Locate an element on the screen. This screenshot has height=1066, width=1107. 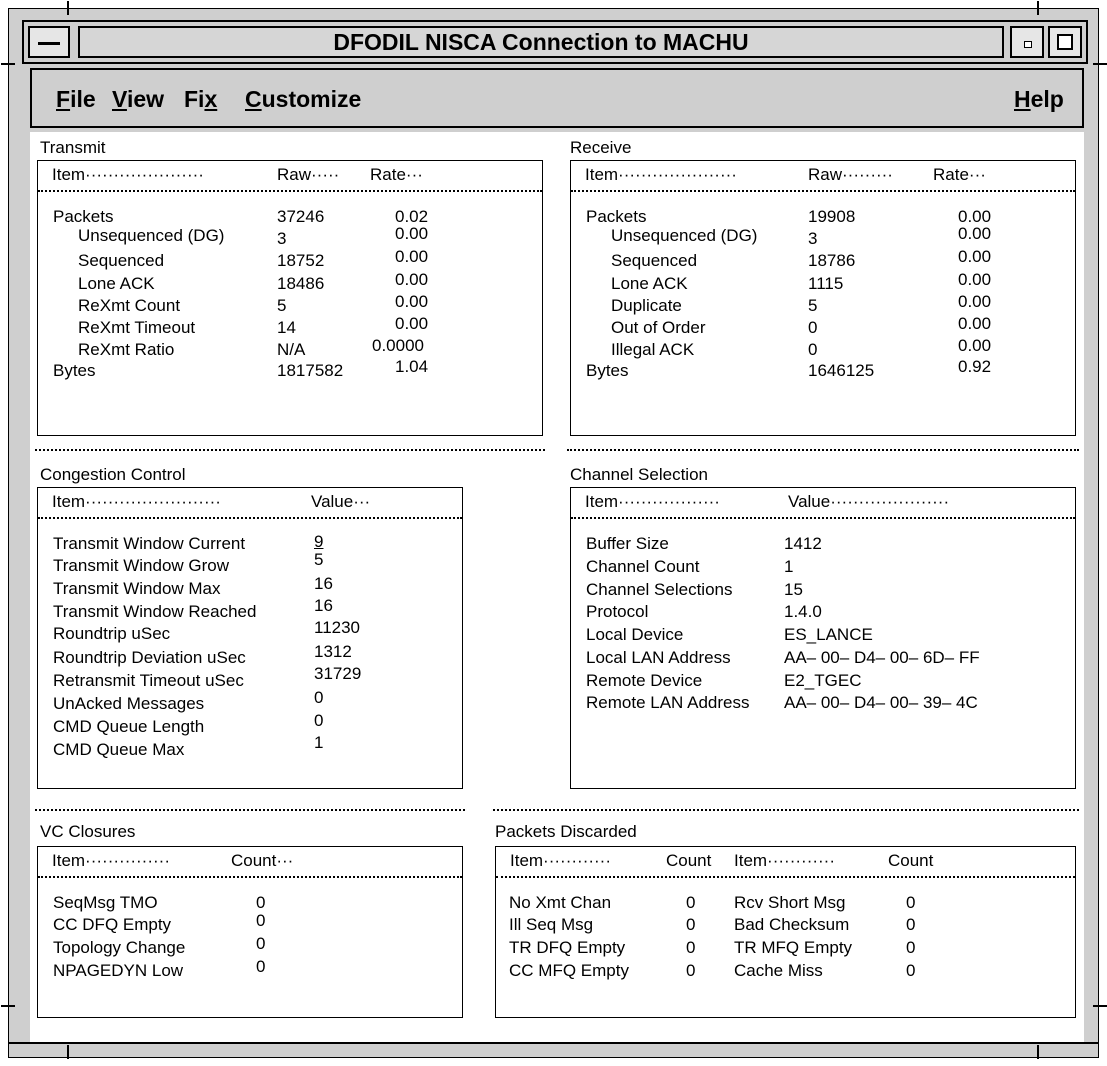
channel-title: Channel Selection is located at coordinates (639, 474).